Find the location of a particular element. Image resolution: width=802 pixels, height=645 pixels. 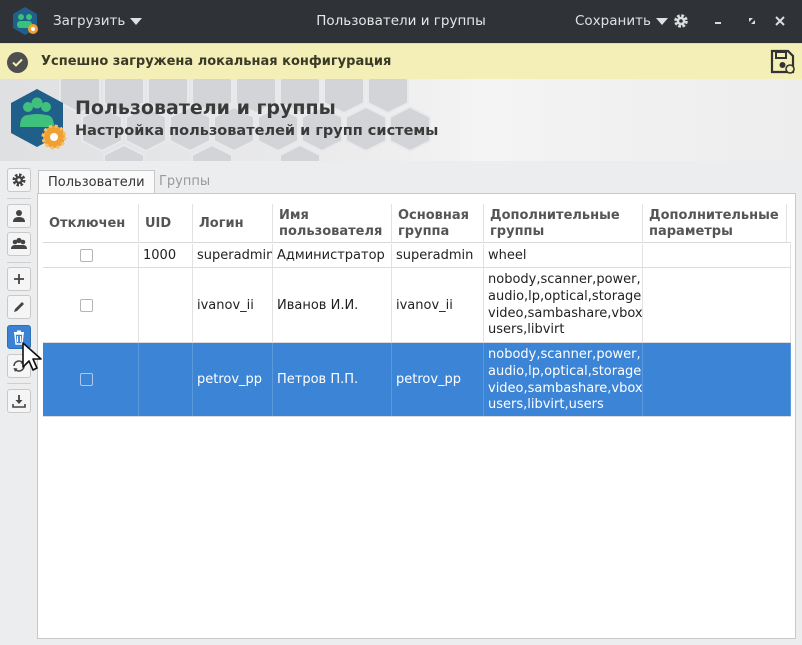

save-menu-button: Сохранить is located at coordinates (621, 21).